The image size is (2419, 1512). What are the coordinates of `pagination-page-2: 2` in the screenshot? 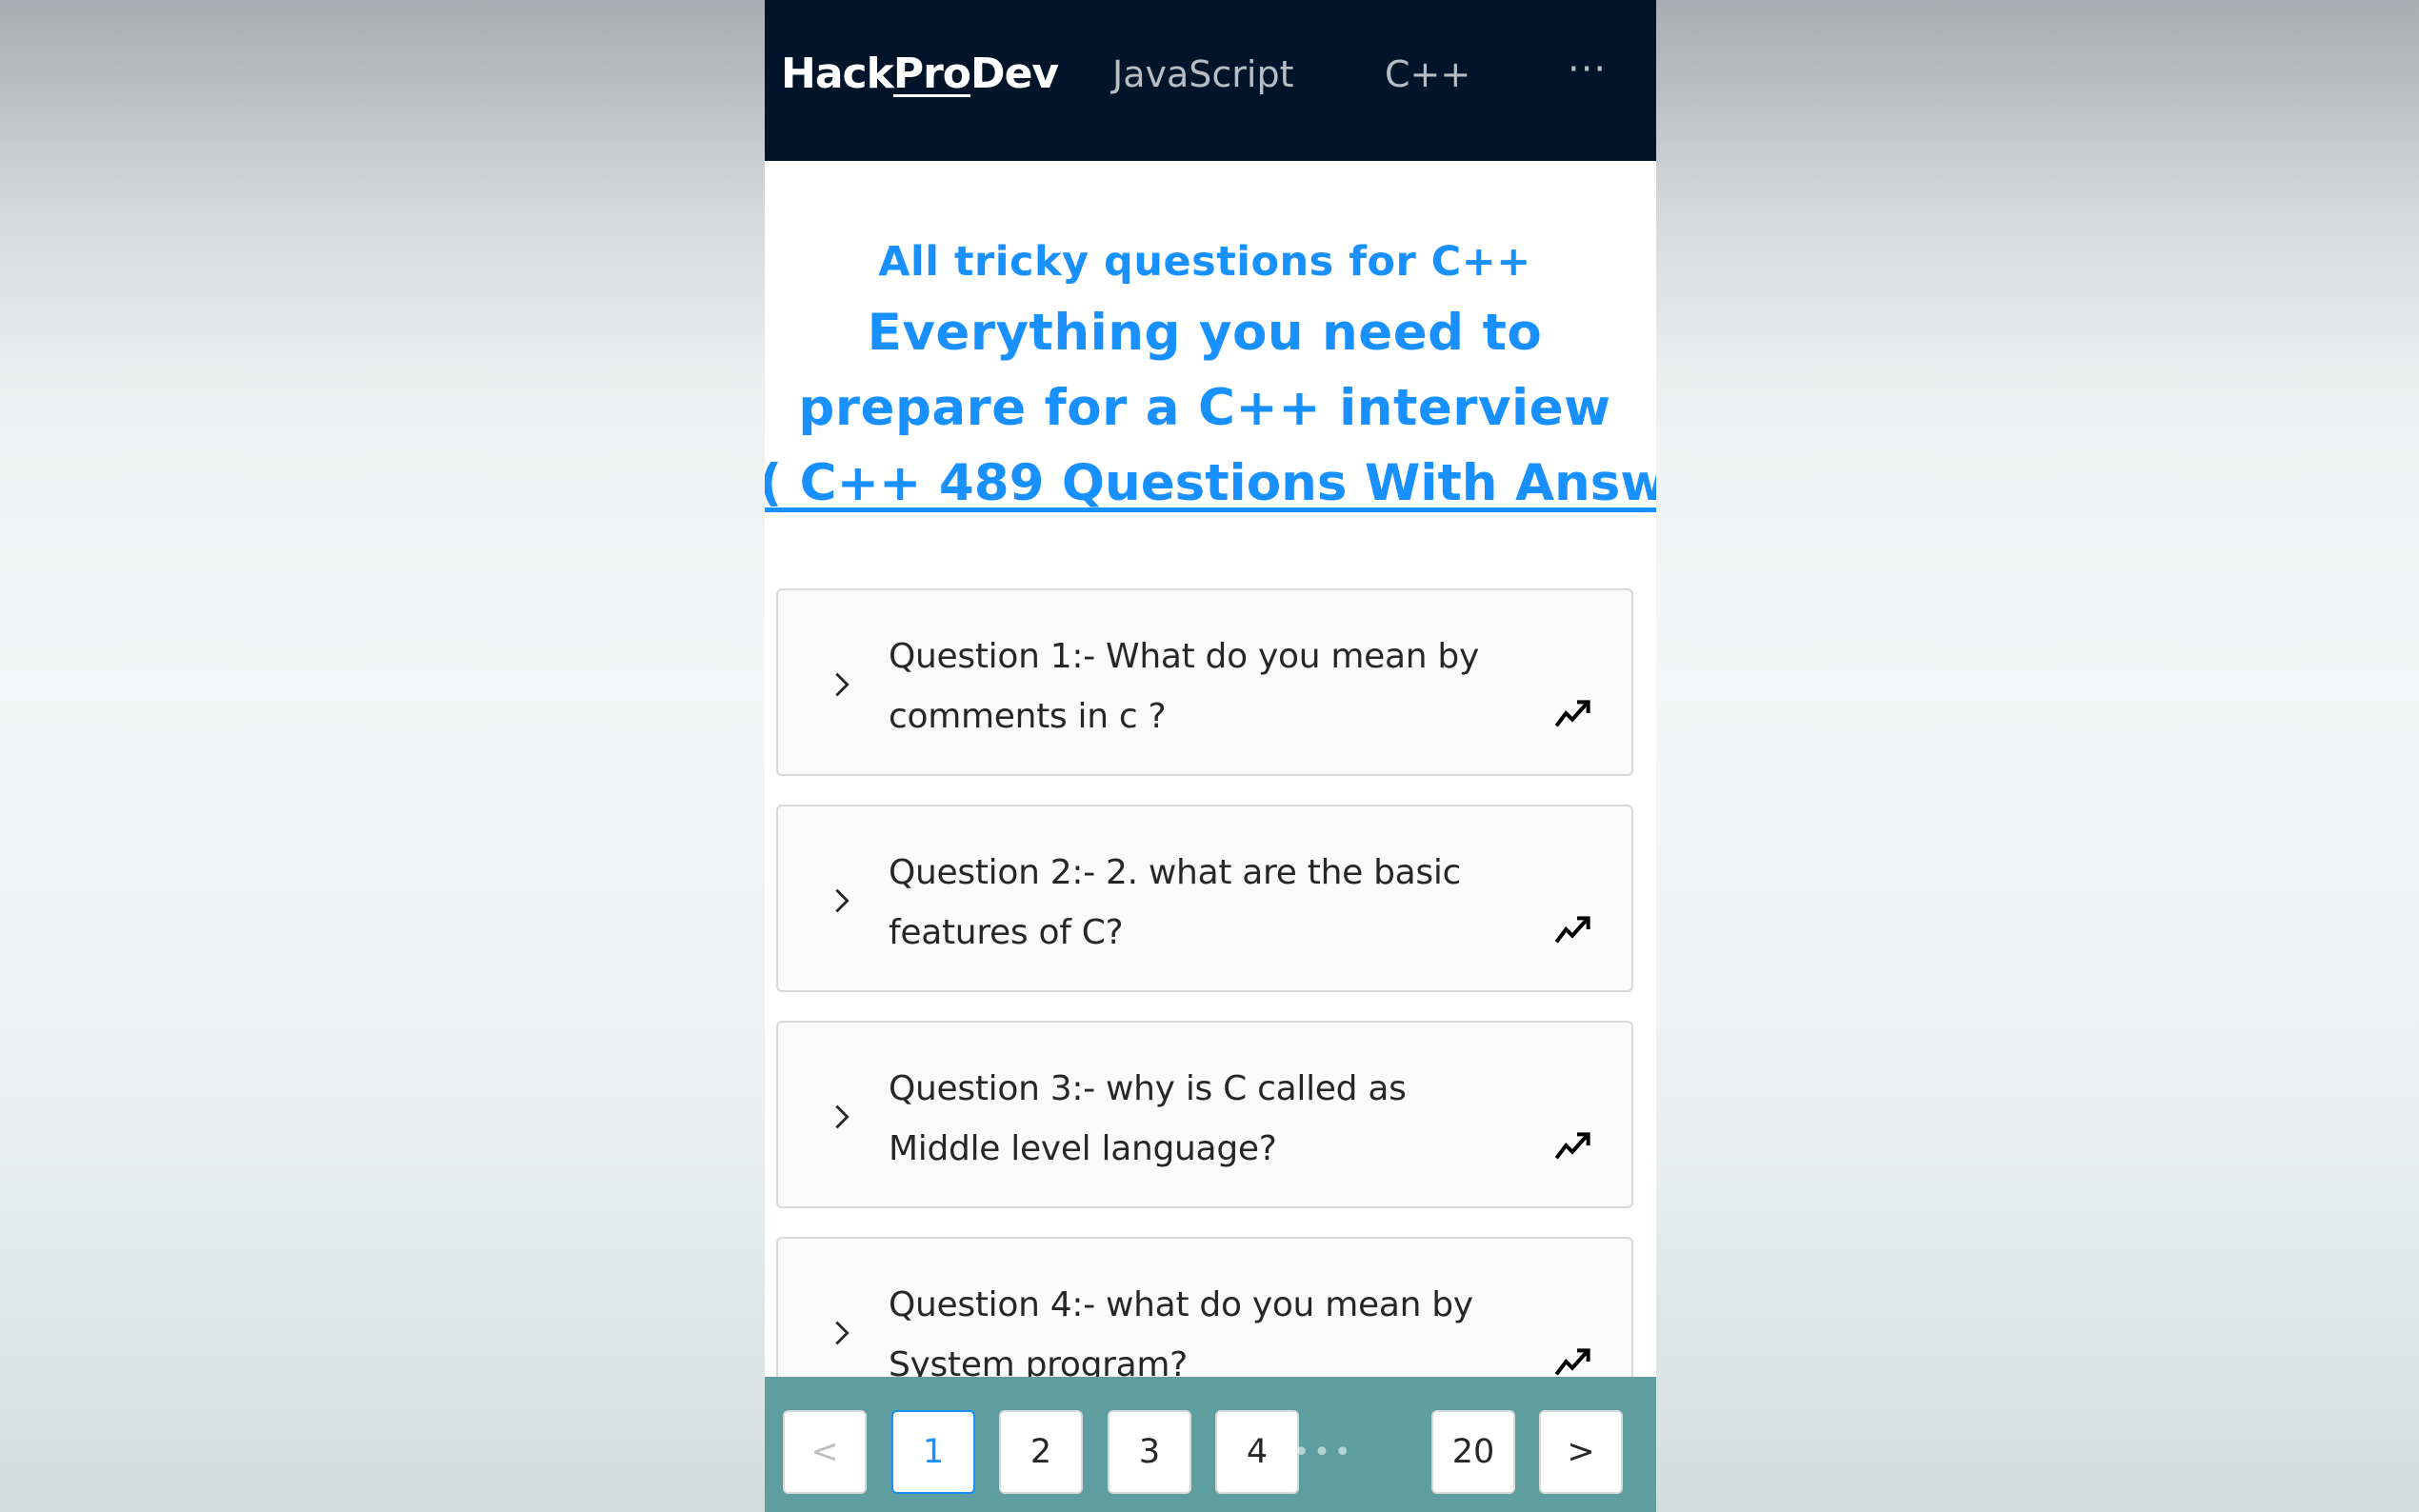 It's located at (1041, 1452).